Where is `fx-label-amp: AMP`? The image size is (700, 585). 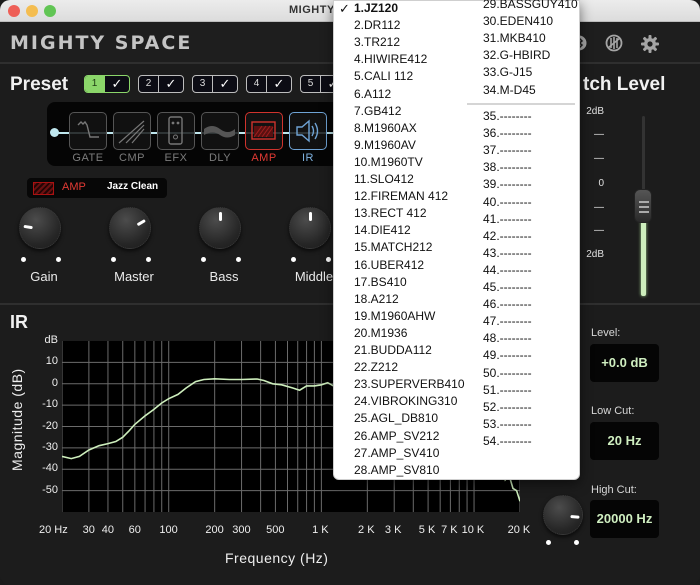
fx-label-amp: AMP is located at coordinates (264, 158).